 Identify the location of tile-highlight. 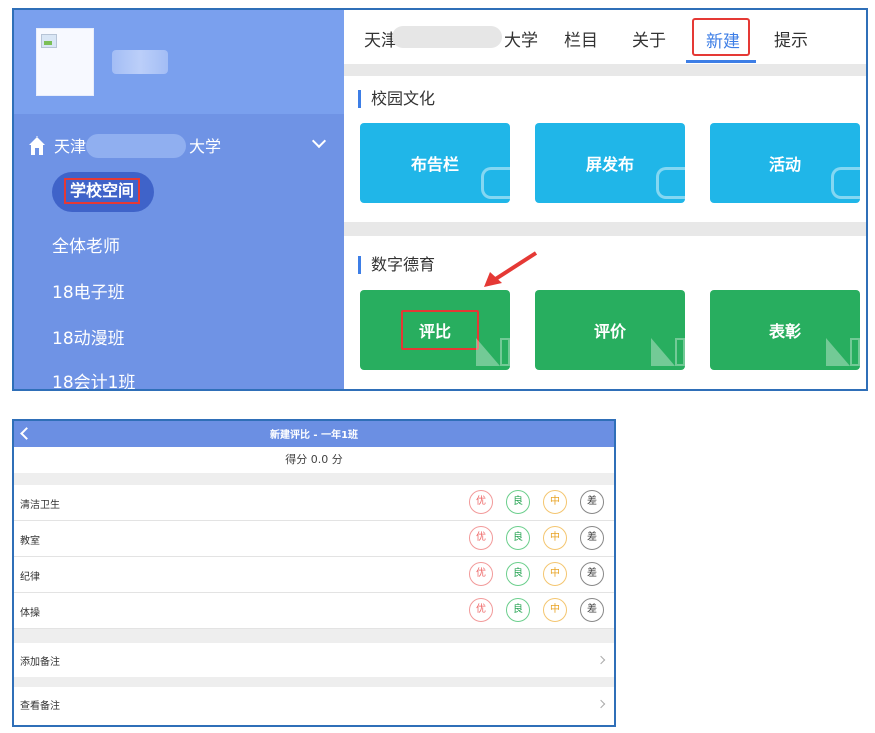
(440, 330).